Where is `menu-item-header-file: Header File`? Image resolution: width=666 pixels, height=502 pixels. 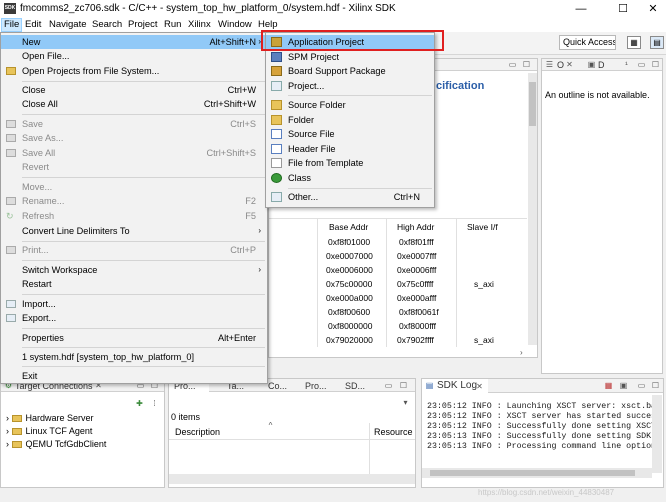
menu-item-header-file: Header File is located at coordinates (350, 149).